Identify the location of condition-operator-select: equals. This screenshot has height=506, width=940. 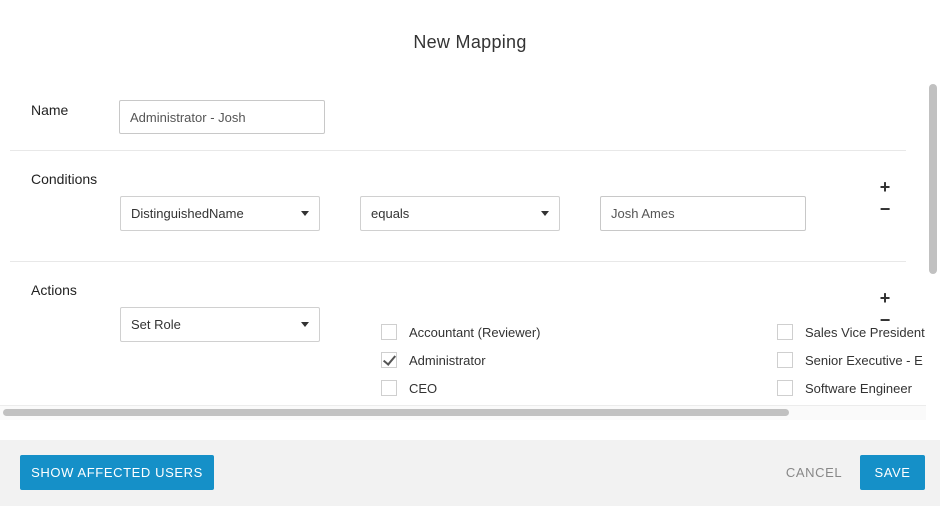
(460, 213).